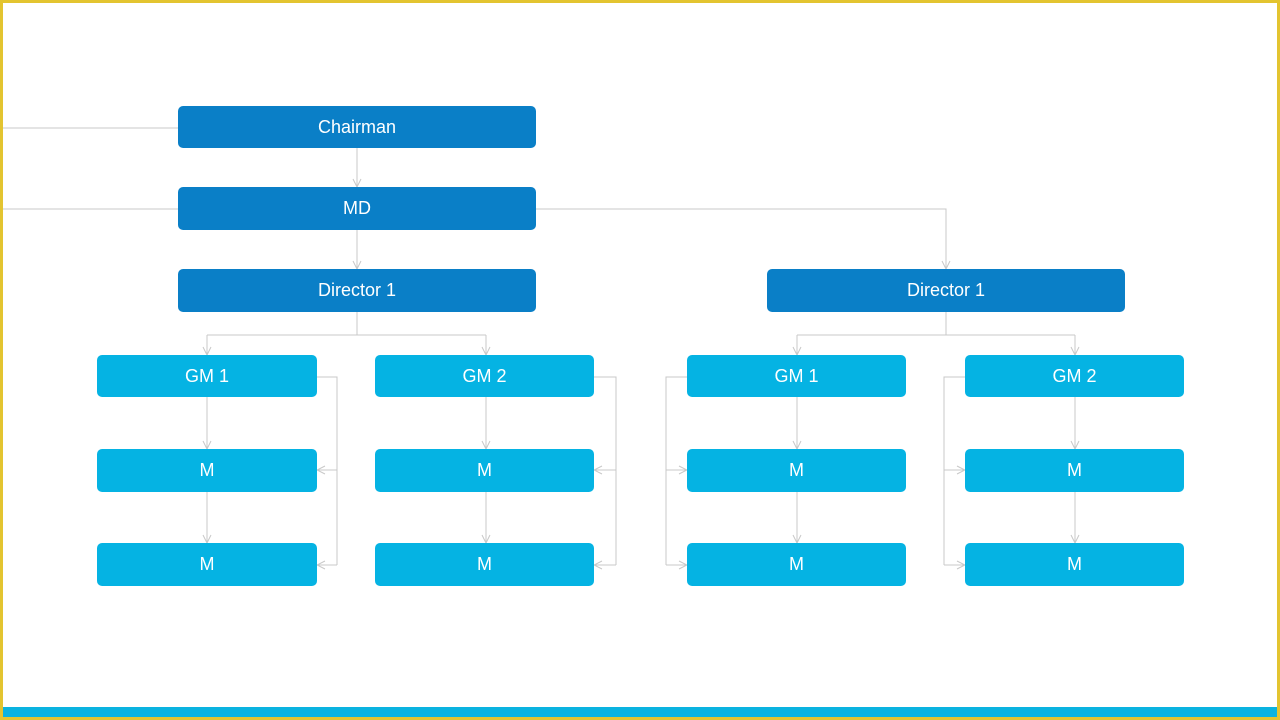  Describe the element at coordinates (357, 127) in the screenshot. I see `chairman-box: Chairman` at that location.